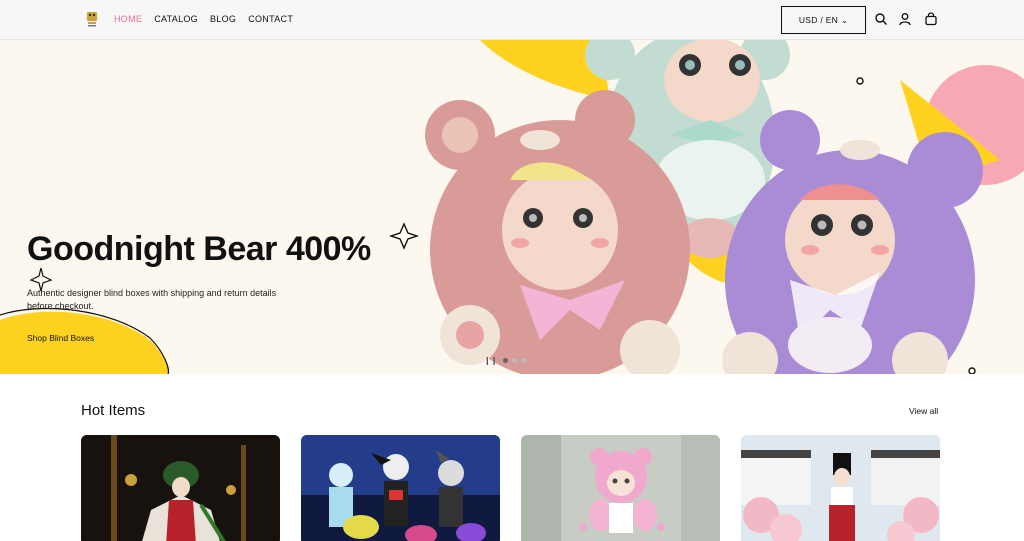  Describe the element at coordinates (923, 411) in the screenshot. I see `view-all-link: View all` at that location.